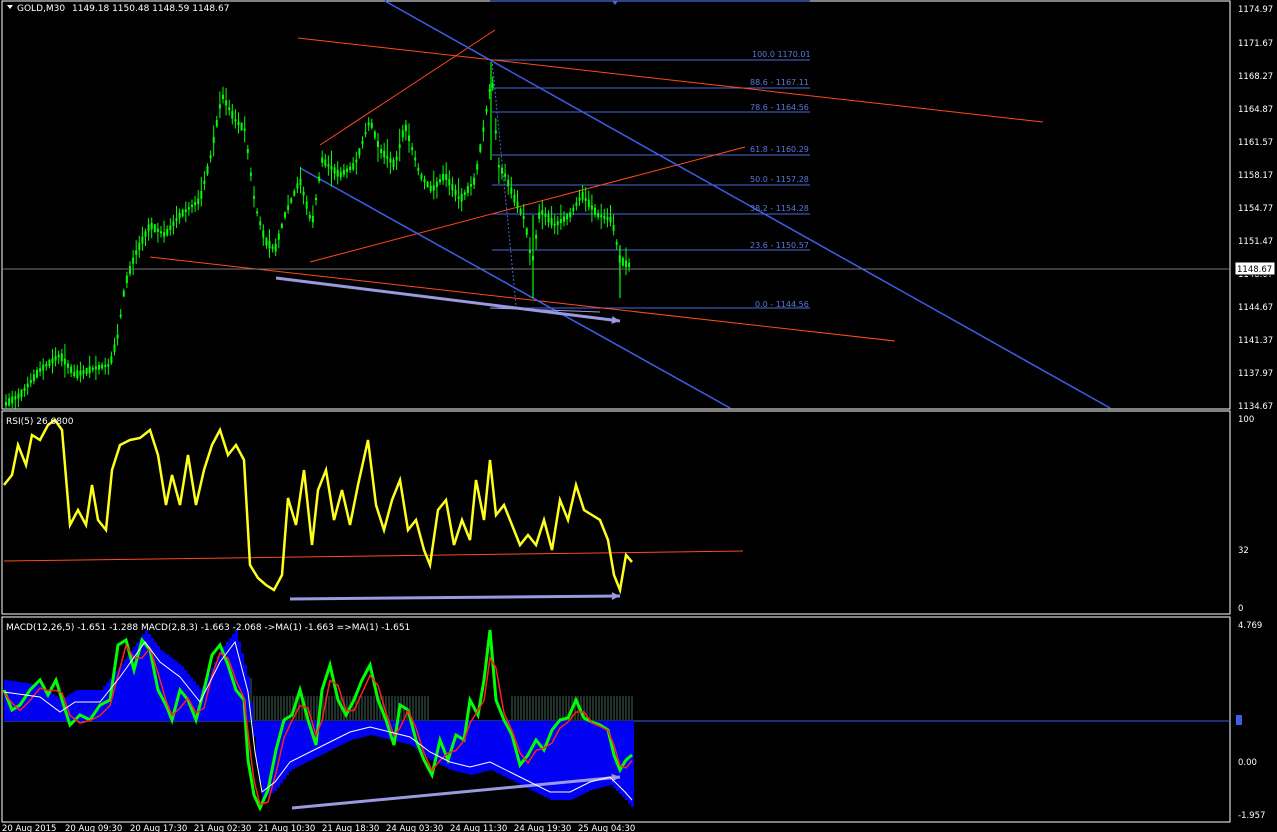  Describe the element at coordinates (1255, 308) in the screenshot. I see `price-tick: 1144.67` at that location.